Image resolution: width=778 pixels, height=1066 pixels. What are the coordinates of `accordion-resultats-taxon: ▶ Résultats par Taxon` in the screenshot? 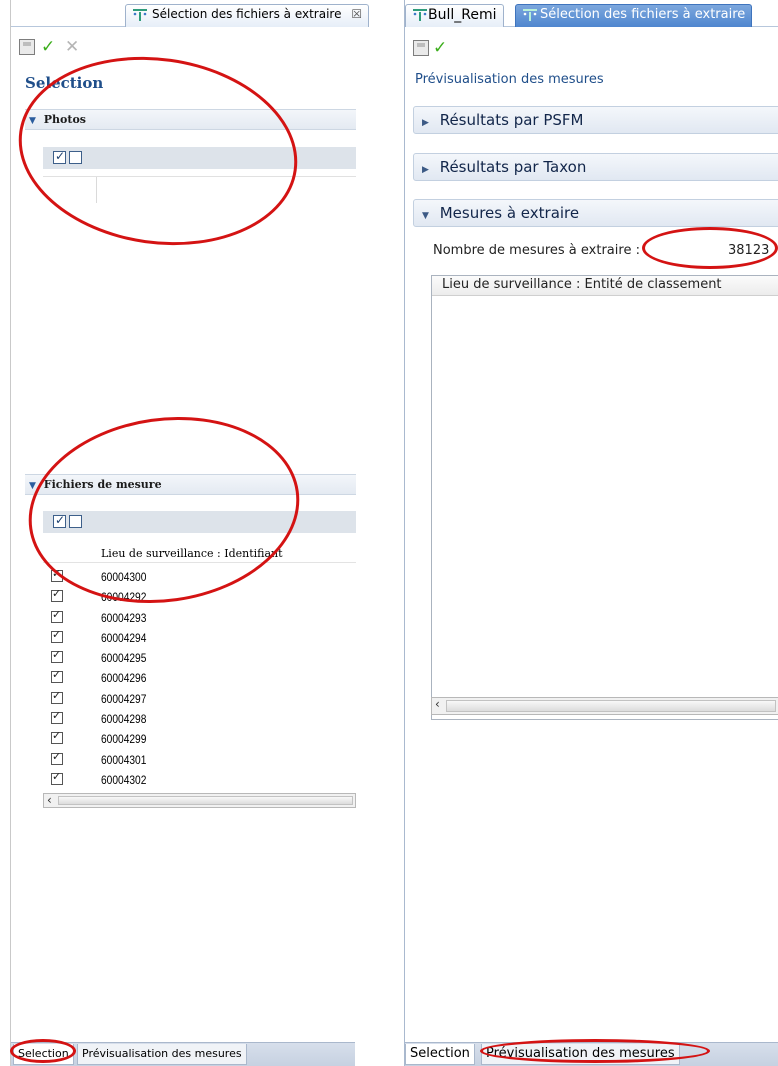 It's located at (595, 167).